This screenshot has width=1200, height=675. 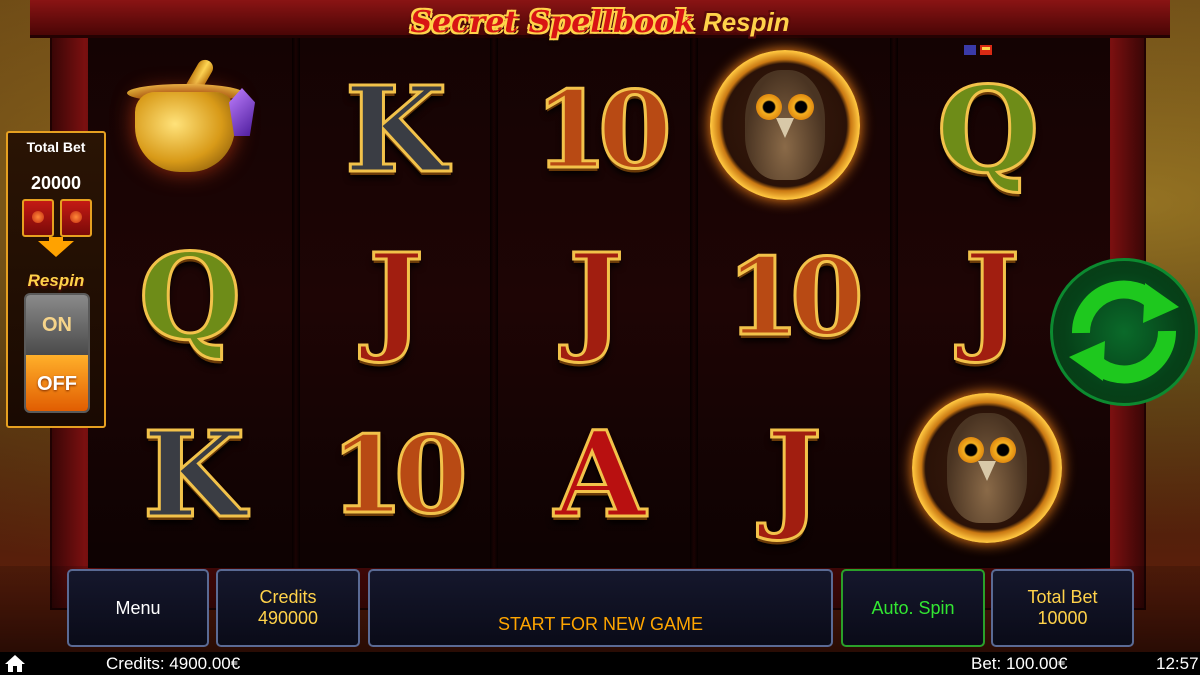 I want to click on symbol-letter: A, so click(x=600, y=474).